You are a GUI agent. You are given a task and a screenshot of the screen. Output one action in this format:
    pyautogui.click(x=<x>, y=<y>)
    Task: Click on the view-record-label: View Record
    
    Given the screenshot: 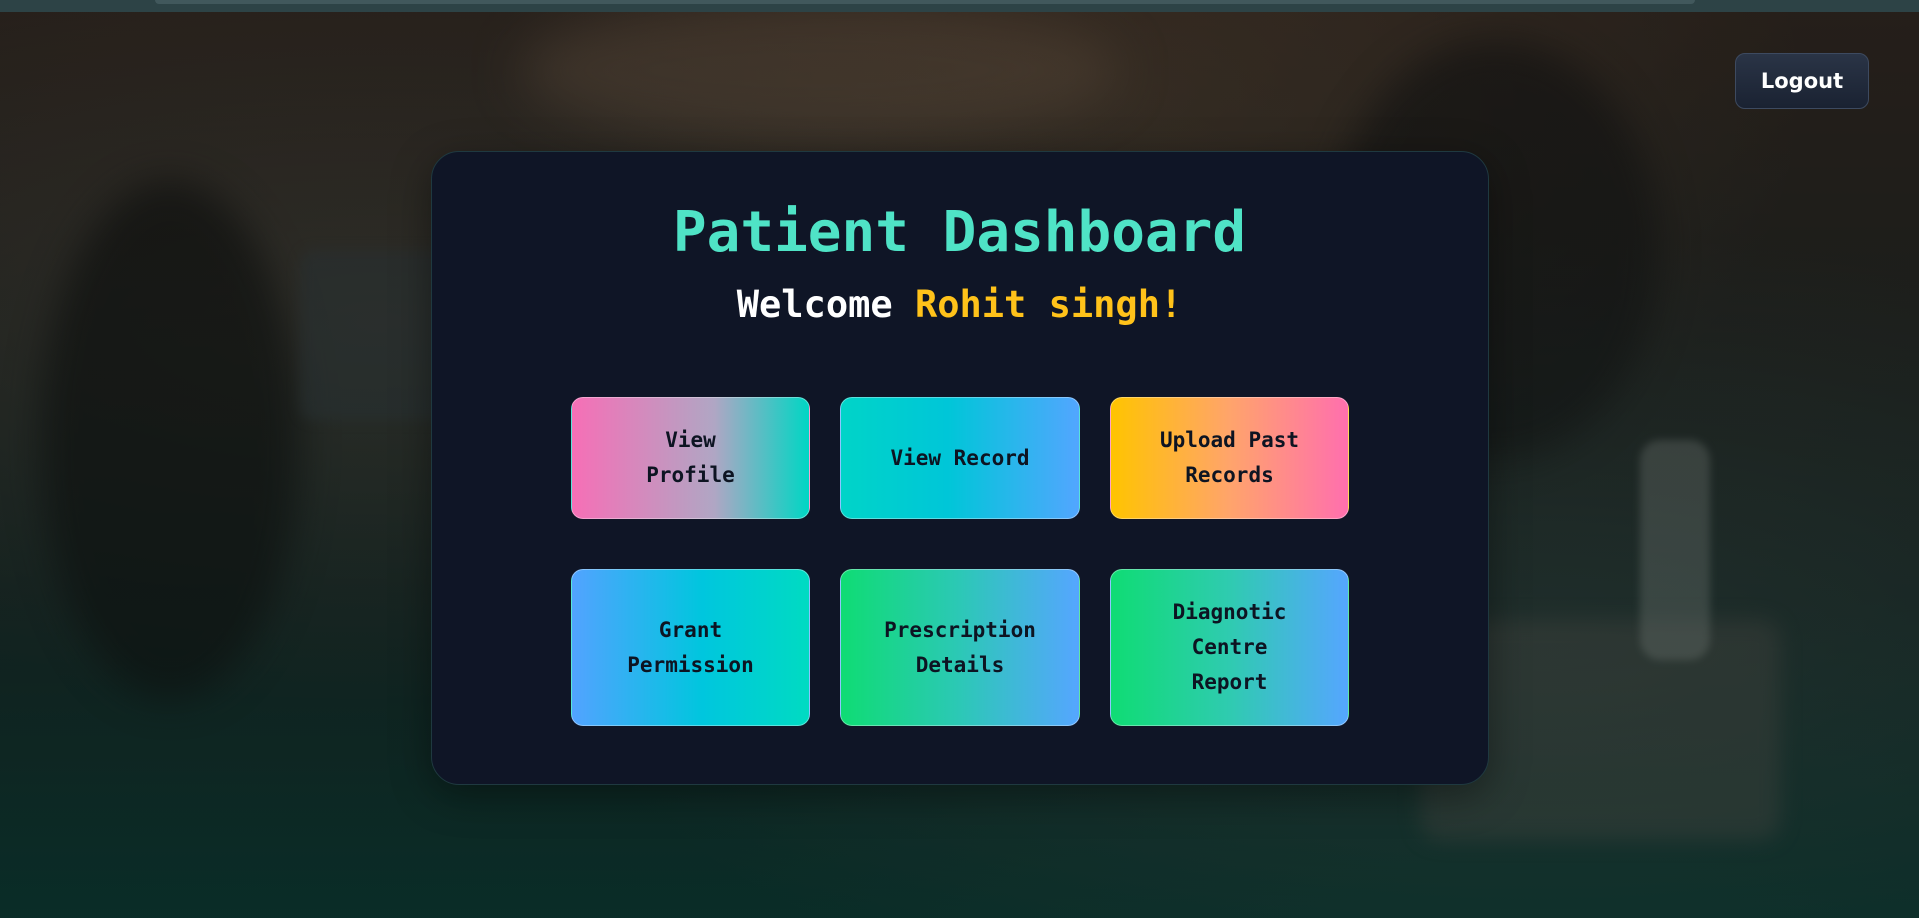 What is the action you would take?
    pyautogui.click(x=960, y=457)
    